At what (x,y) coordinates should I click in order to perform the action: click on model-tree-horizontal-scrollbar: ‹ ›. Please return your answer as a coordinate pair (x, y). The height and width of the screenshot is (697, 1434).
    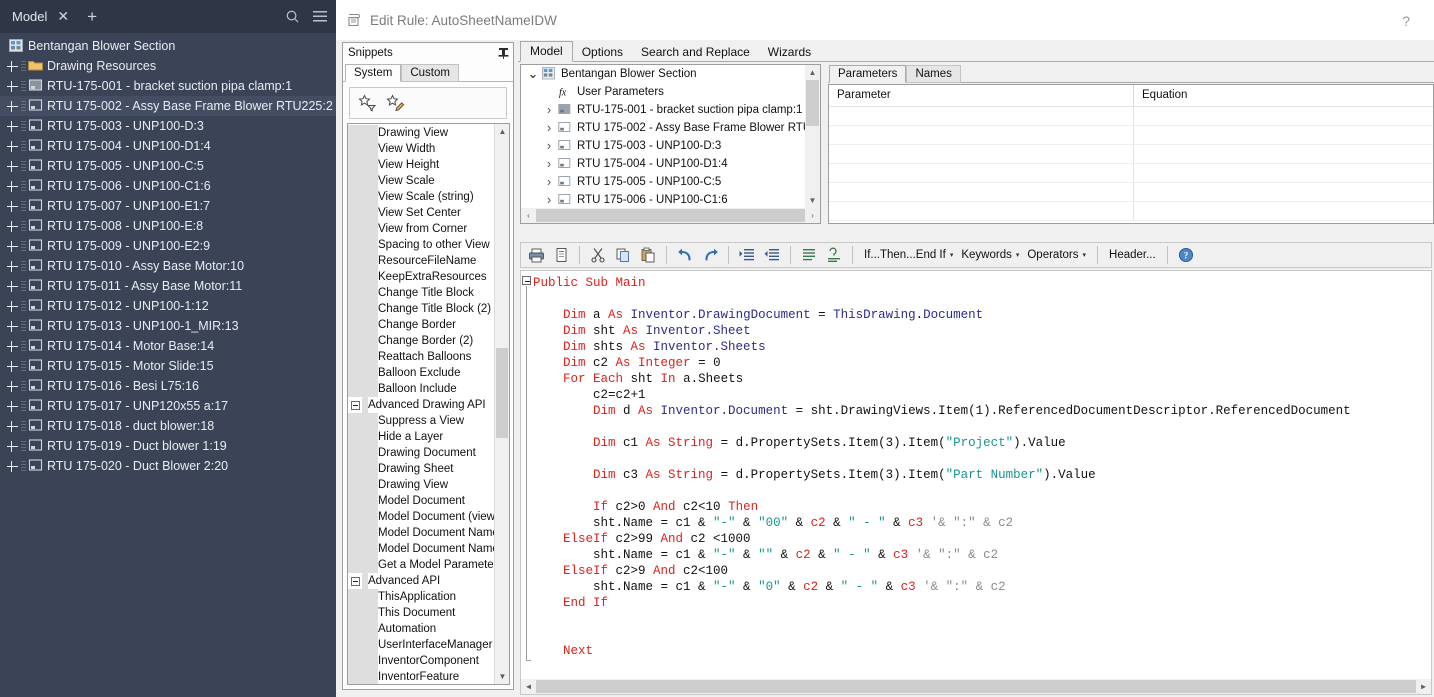
    Looking at the image, I should click on (670, 215).